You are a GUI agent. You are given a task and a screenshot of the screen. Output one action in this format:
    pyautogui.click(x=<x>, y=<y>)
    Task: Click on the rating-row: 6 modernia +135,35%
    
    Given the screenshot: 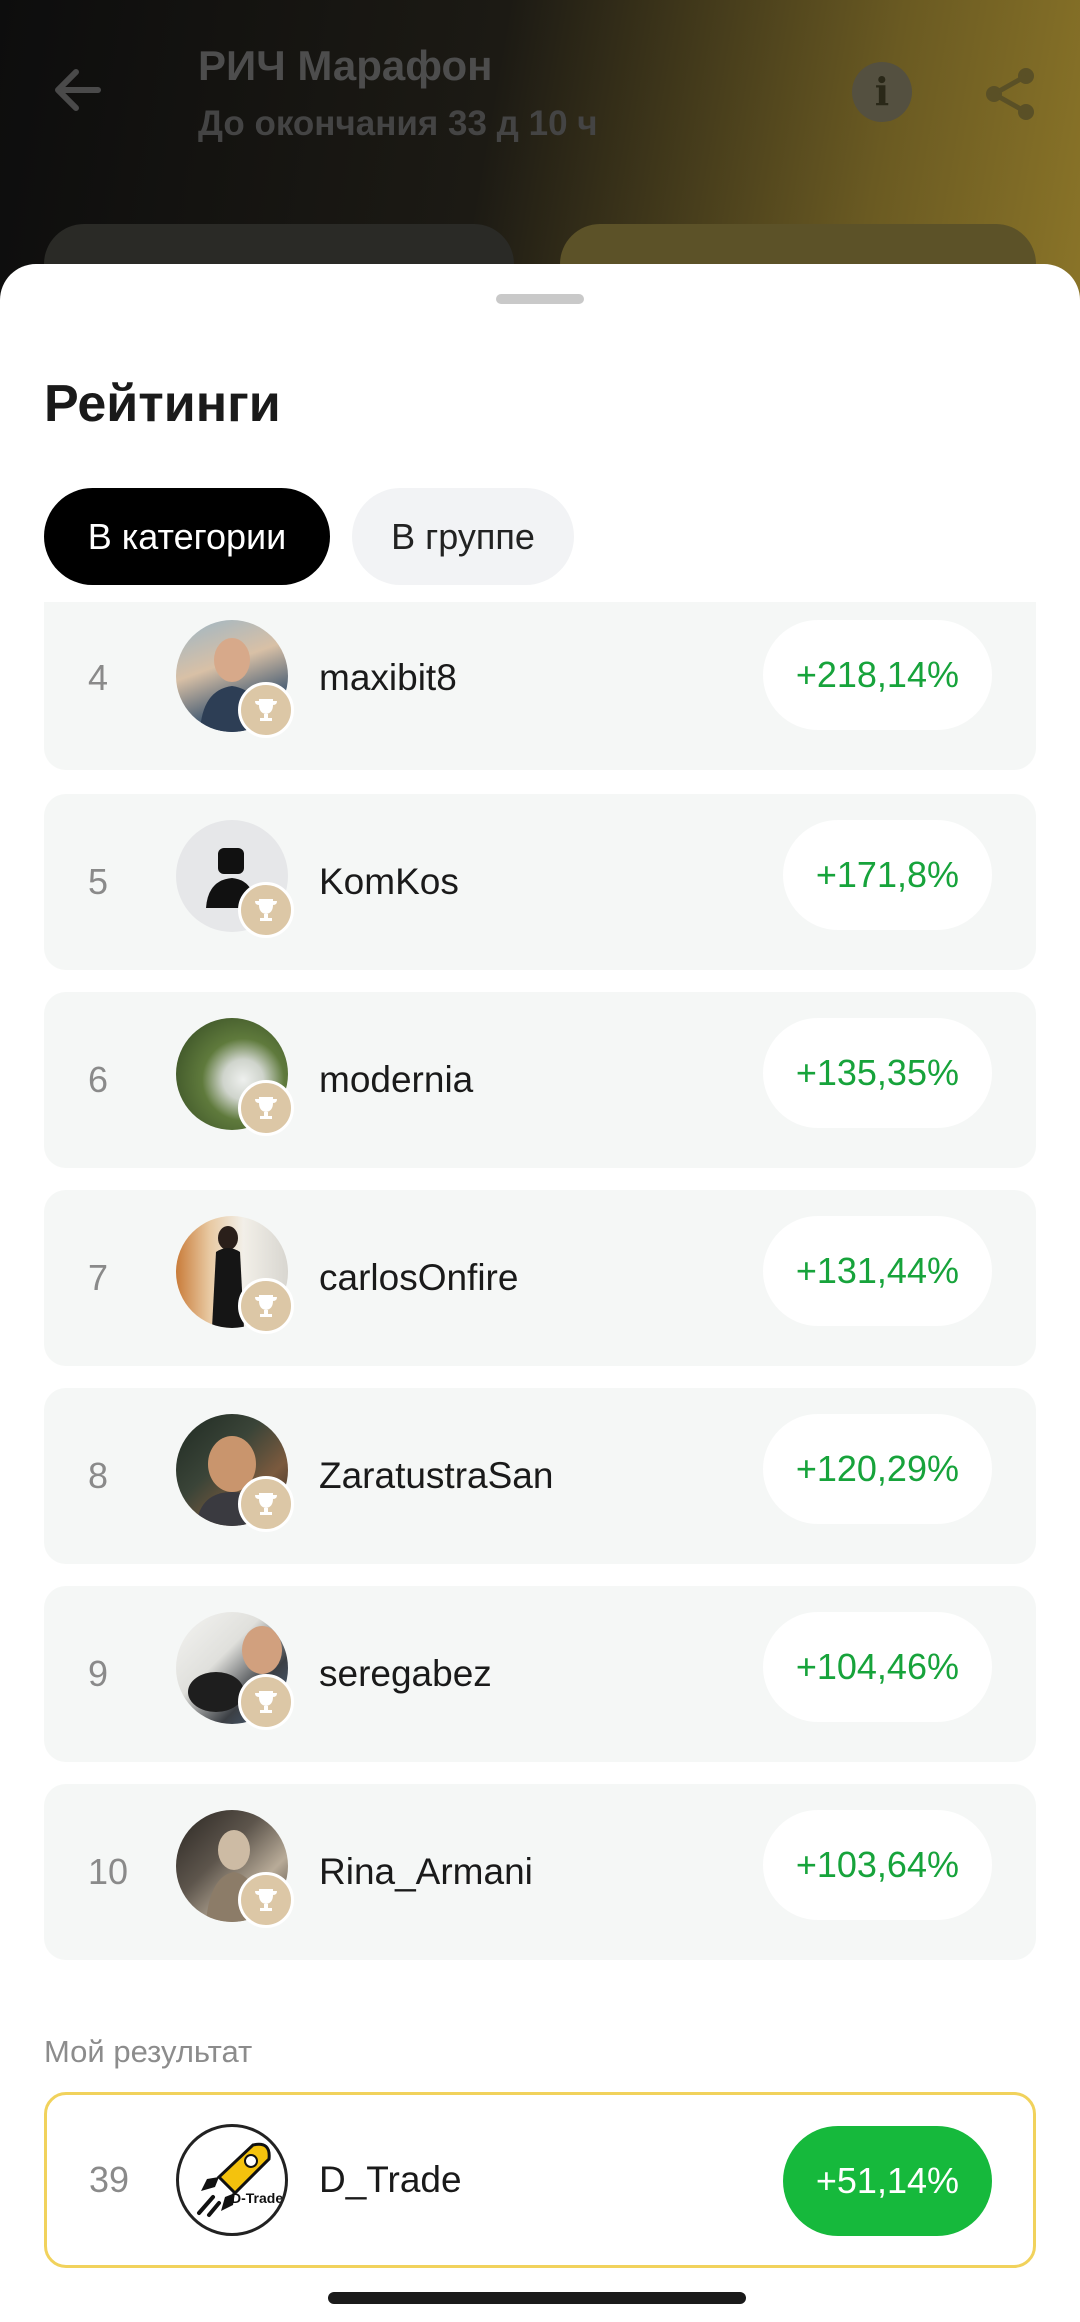 What is the action you would take?
    pyautogui.click(x=540, y=1080)
    